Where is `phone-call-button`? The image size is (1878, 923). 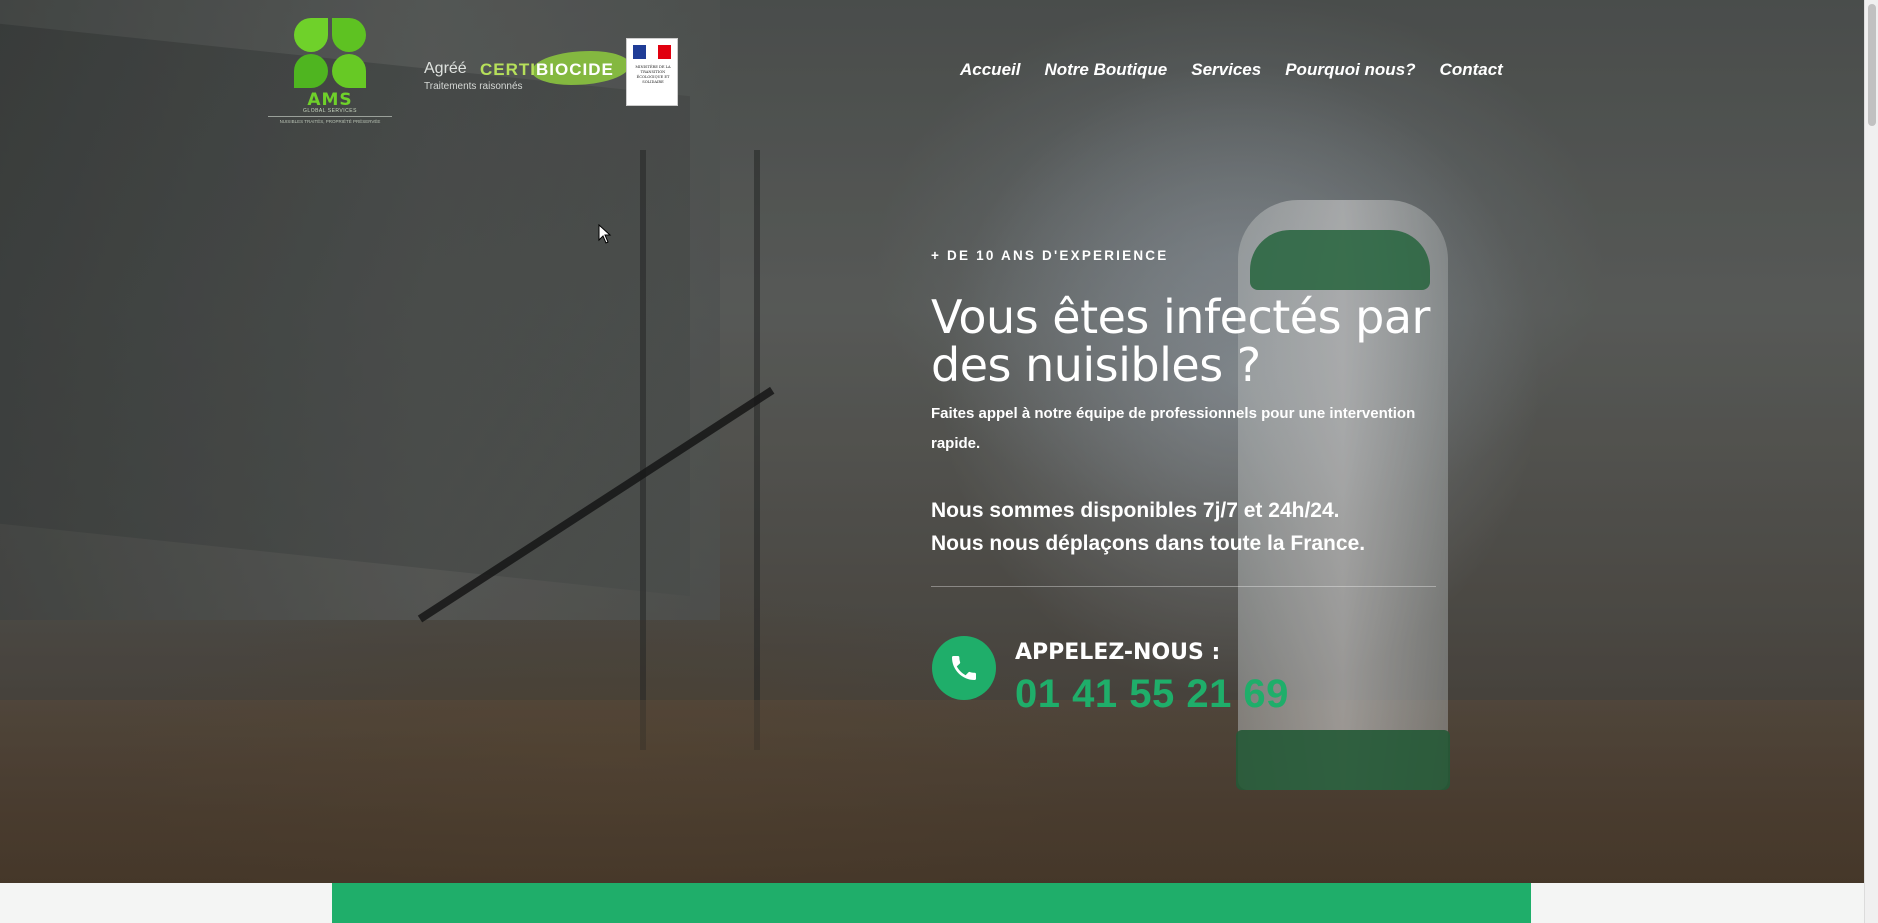
phone-call-button is located at coordinates (964, 668).